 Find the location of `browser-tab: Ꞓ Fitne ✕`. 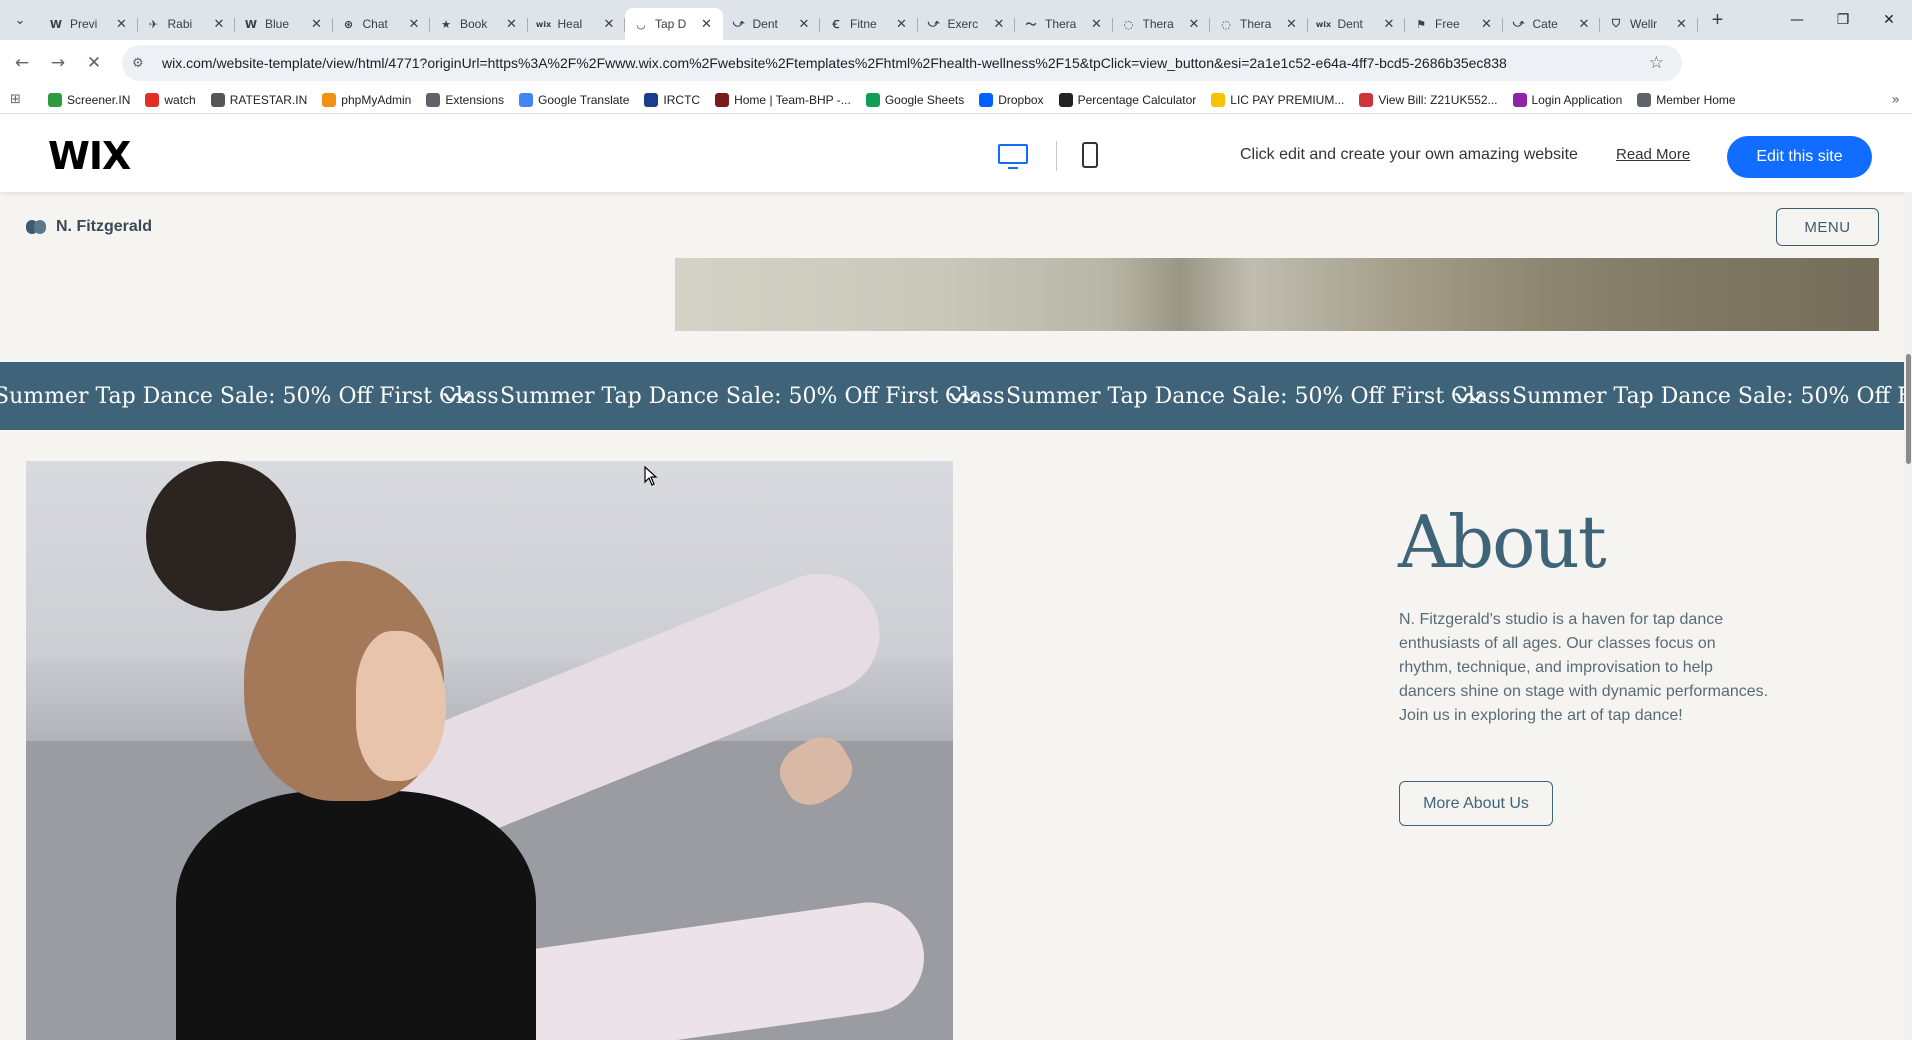

browser-tab: Ꞓ Fitne ✕ is located at coordinates (869, 24).